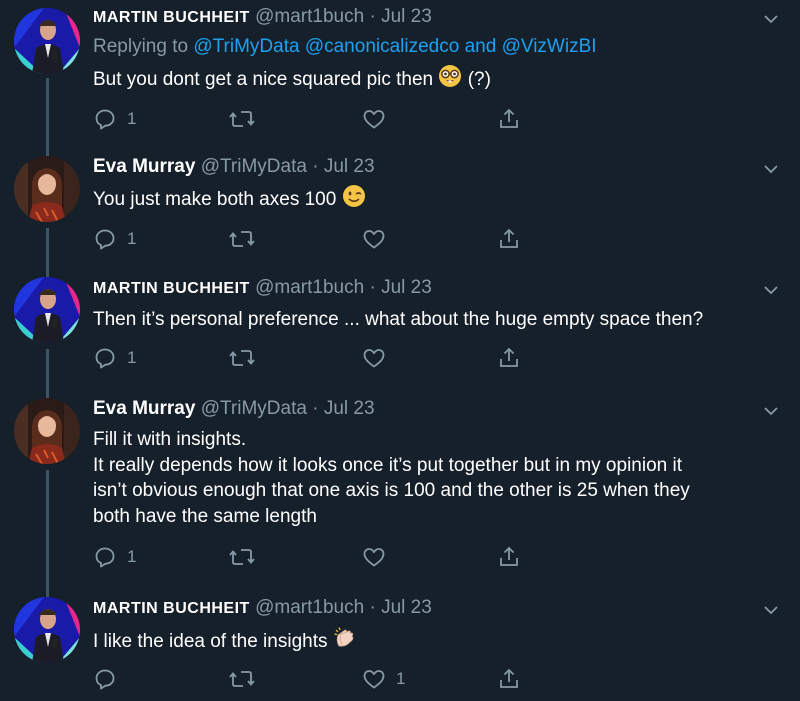  I want to click on mention-link: @TriMyData, so click(246, 46).